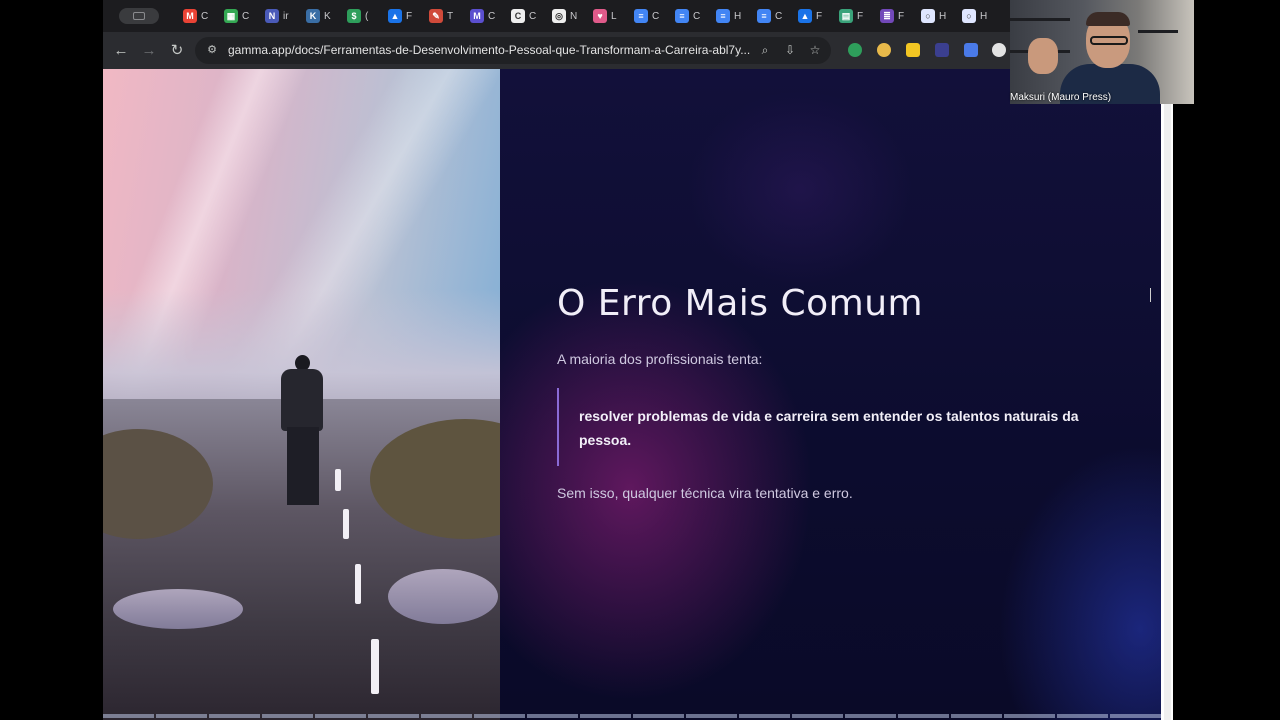 The width and height of the screenshot is (1280, 720). Describe the element at coordinates (450, 16) in the screenshot. I see `tab-title: T` at that location.